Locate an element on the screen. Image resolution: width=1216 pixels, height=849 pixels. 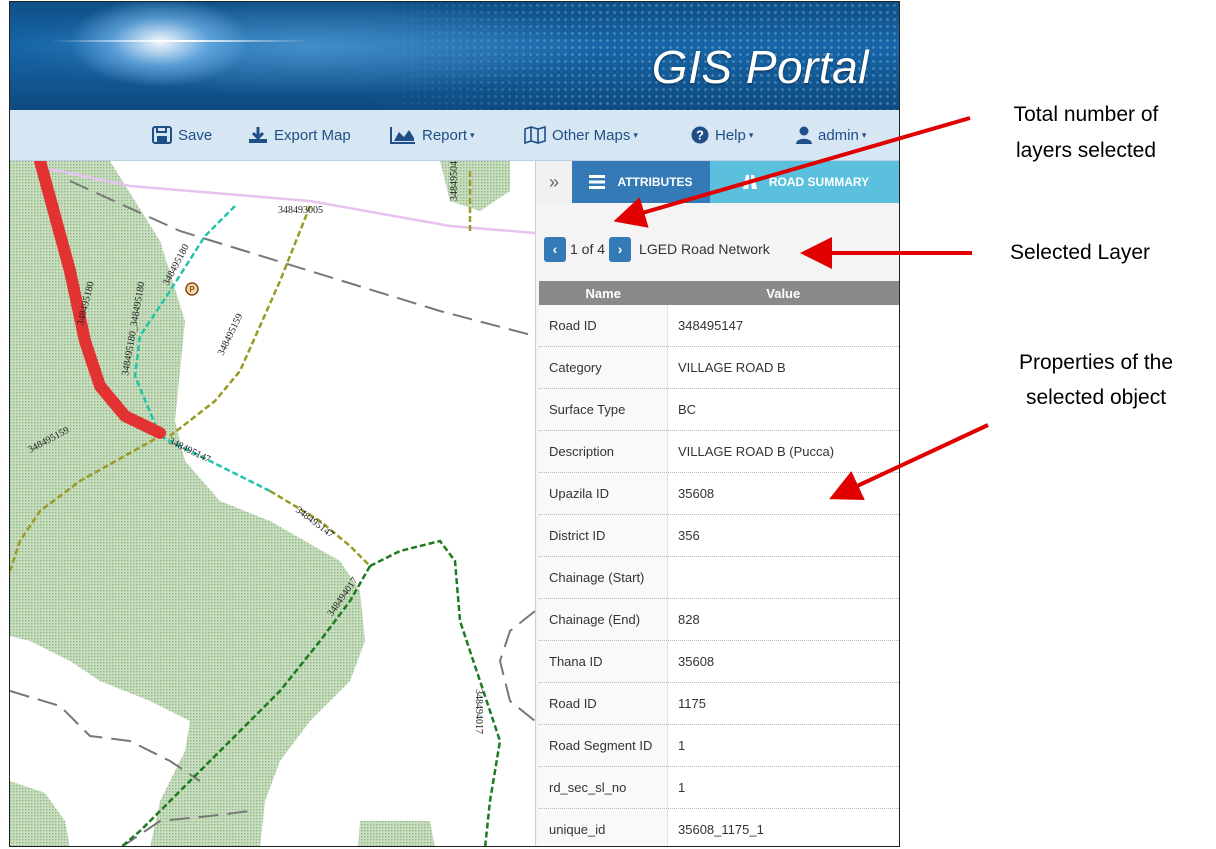
selected-layer-name: LGED Road Network is located at coordinates (704, 249).